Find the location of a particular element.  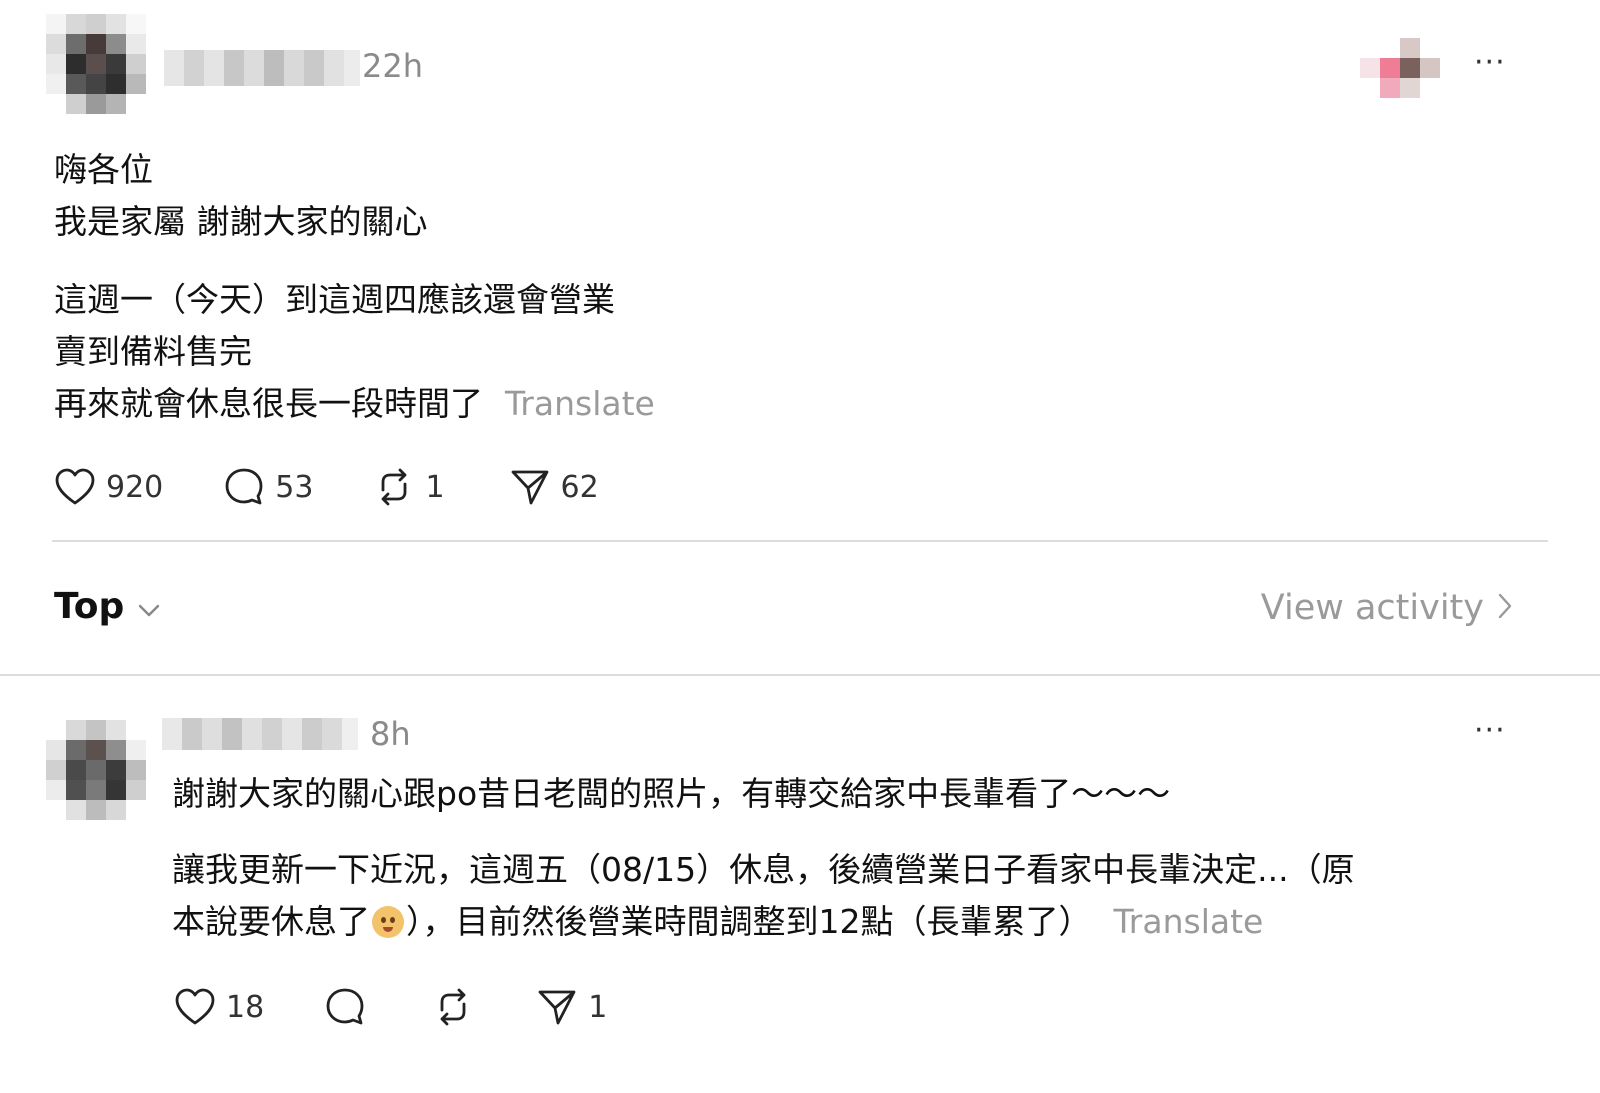

post-timestamp: 22h is located at coordinates (392, 66).